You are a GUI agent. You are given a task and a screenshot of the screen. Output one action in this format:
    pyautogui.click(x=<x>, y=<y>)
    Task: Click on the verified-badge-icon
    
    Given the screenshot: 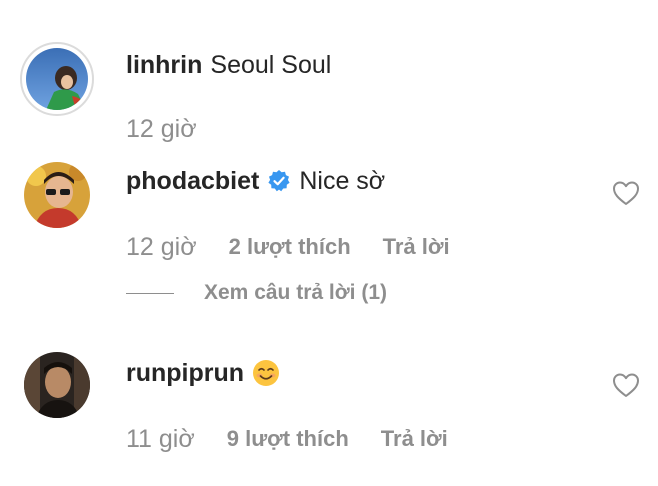 What is the action you would take?
    pyautogui.click(x=279, y=181)
    